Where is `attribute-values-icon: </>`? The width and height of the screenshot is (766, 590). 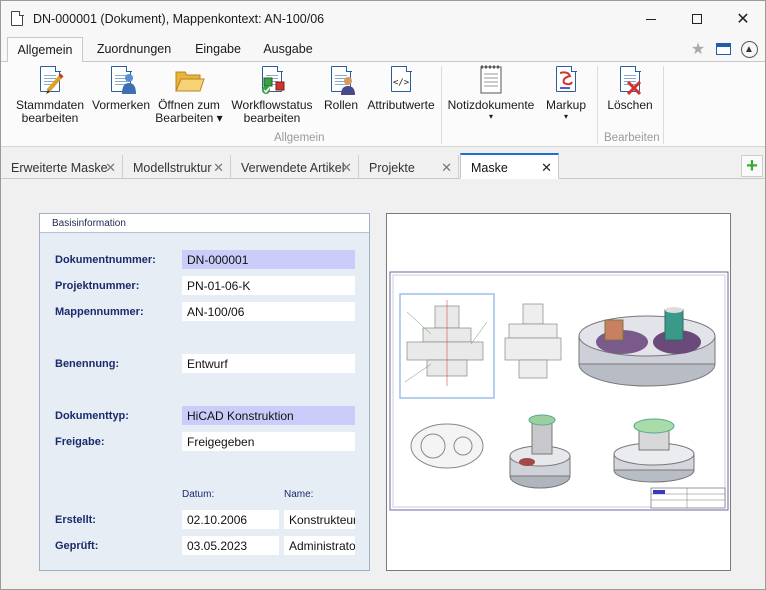 attribute-values-icon: </> is located at coordinates (401, 80).